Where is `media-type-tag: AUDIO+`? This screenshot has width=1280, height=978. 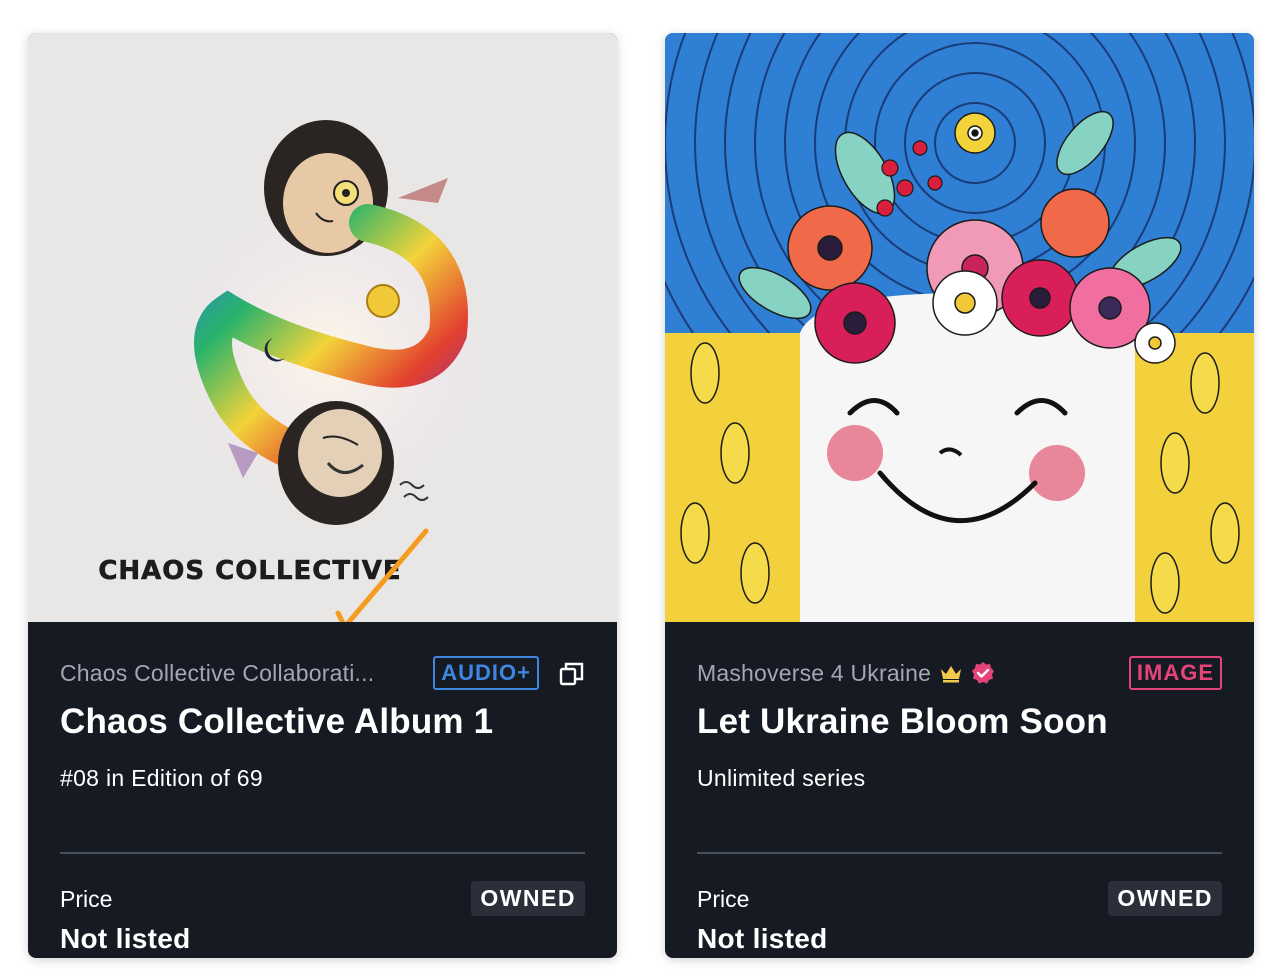 media-type-tag: AUDIO+ is located at coordinates (486, 673).